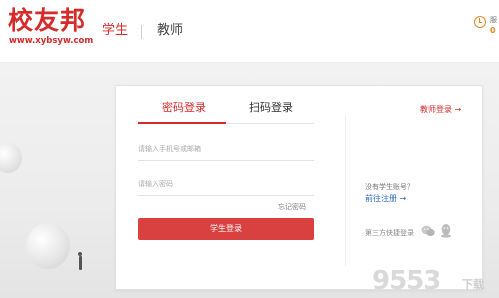  Describe the element at coordinates (480, 22) in the screenshot. I see `phone-icon` at that location.